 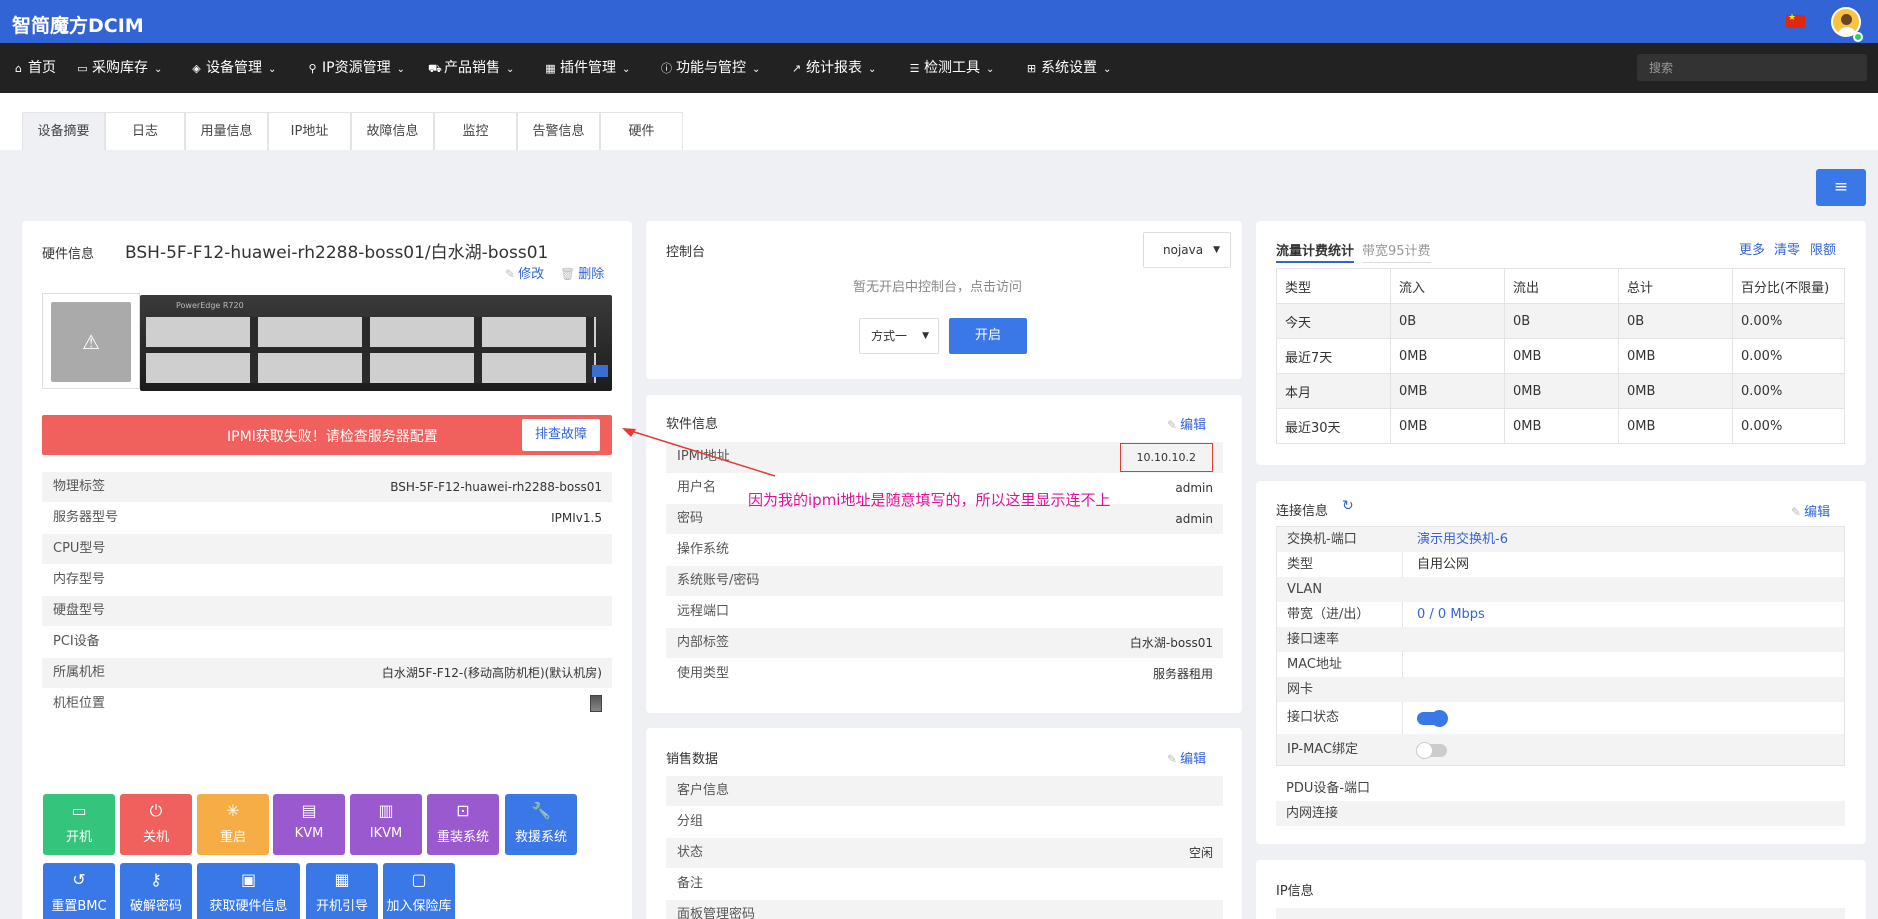 I want to click on tab-traffic-billing: 流量计费统计, so click(x=1315, y=251).